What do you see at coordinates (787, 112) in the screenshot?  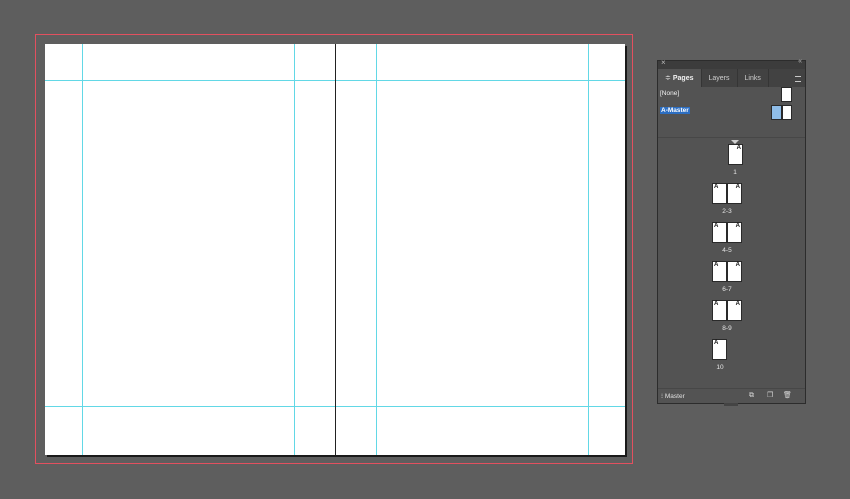 I see `a-master-right-thumbnail` at bounding box center [787, 112].